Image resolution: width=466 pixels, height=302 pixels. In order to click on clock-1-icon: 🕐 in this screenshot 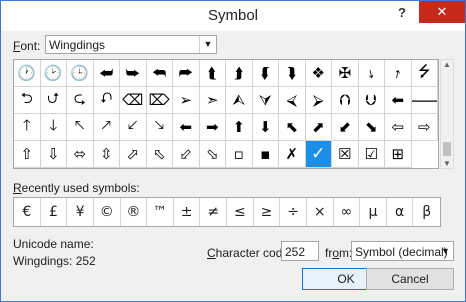, I will do `click(27, 73)`.